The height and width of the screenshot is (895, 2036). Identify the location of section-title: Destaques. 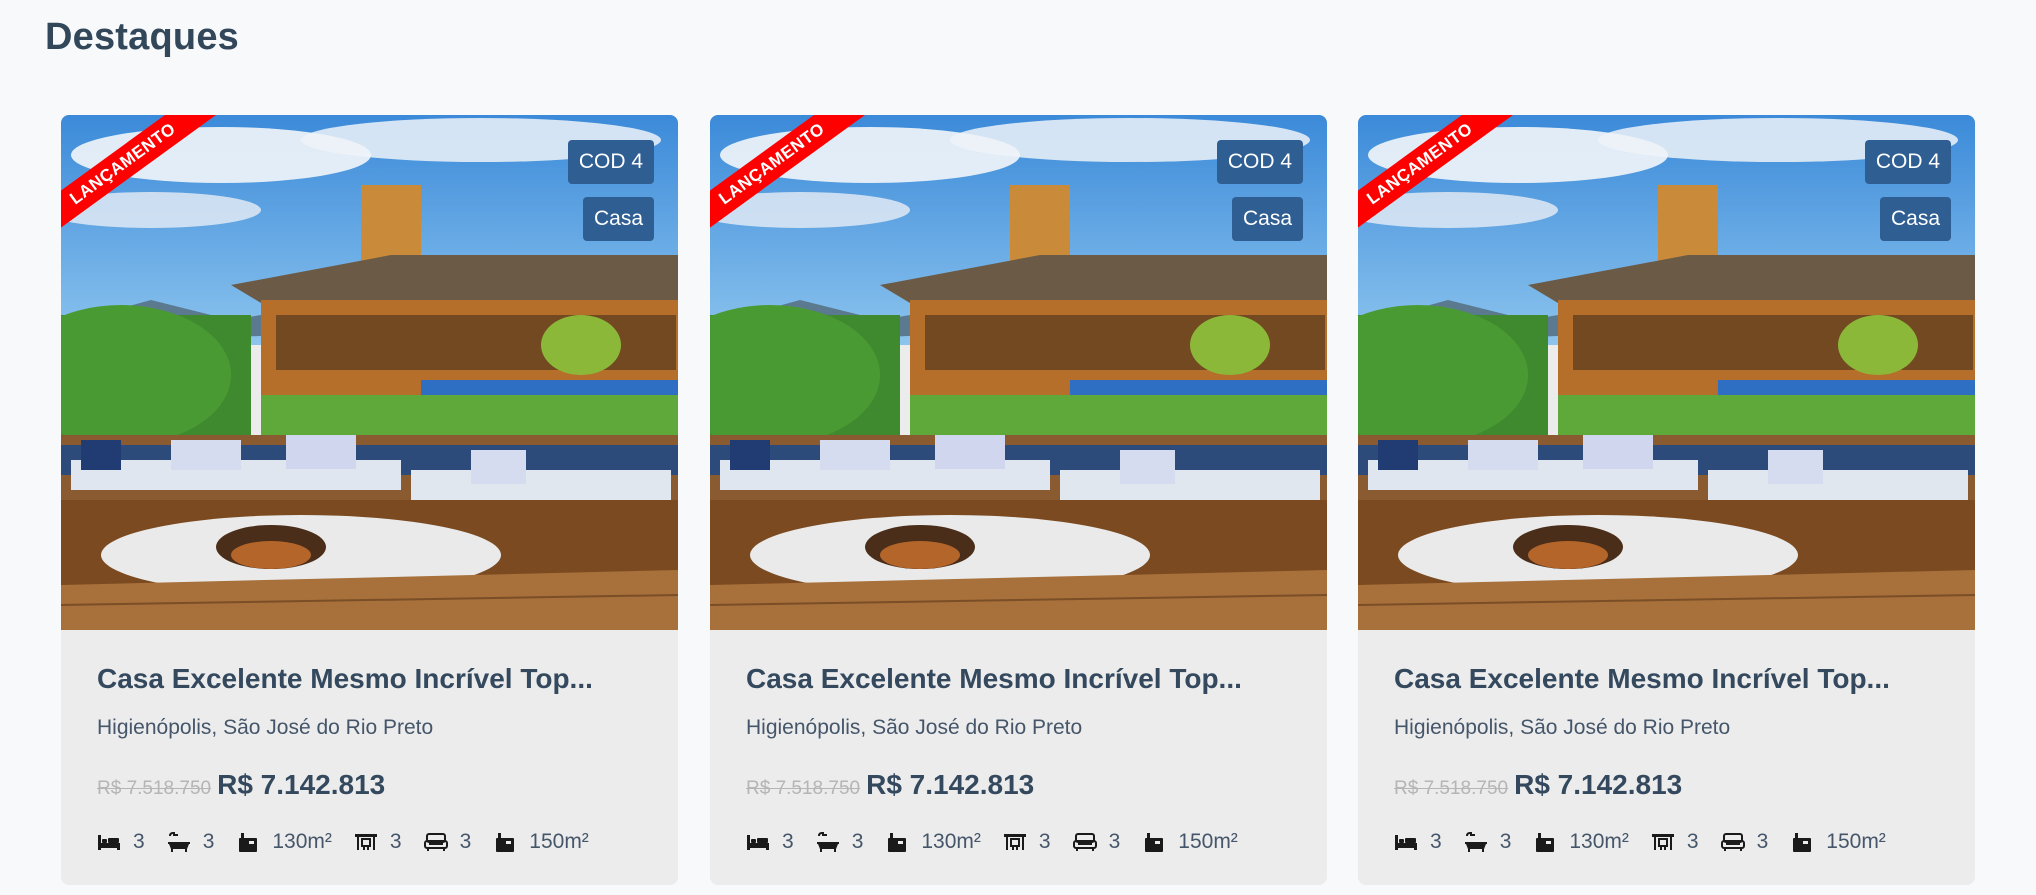
(142, 37).